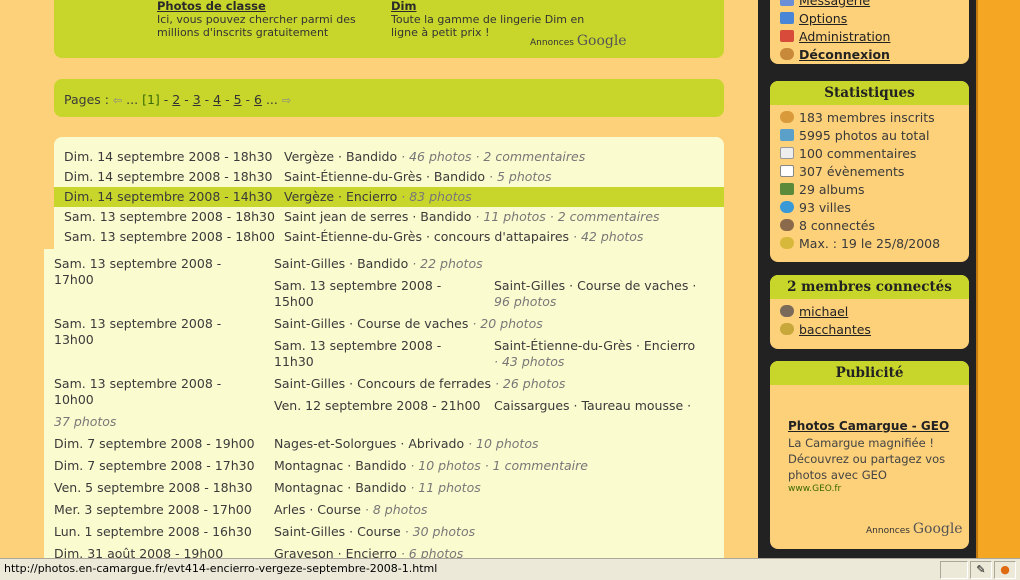 This screenshot has height=580, width=1020. I want to click on ad-right-text-1: Toute la gamme de lingerie Dim en, so click(488, 19).